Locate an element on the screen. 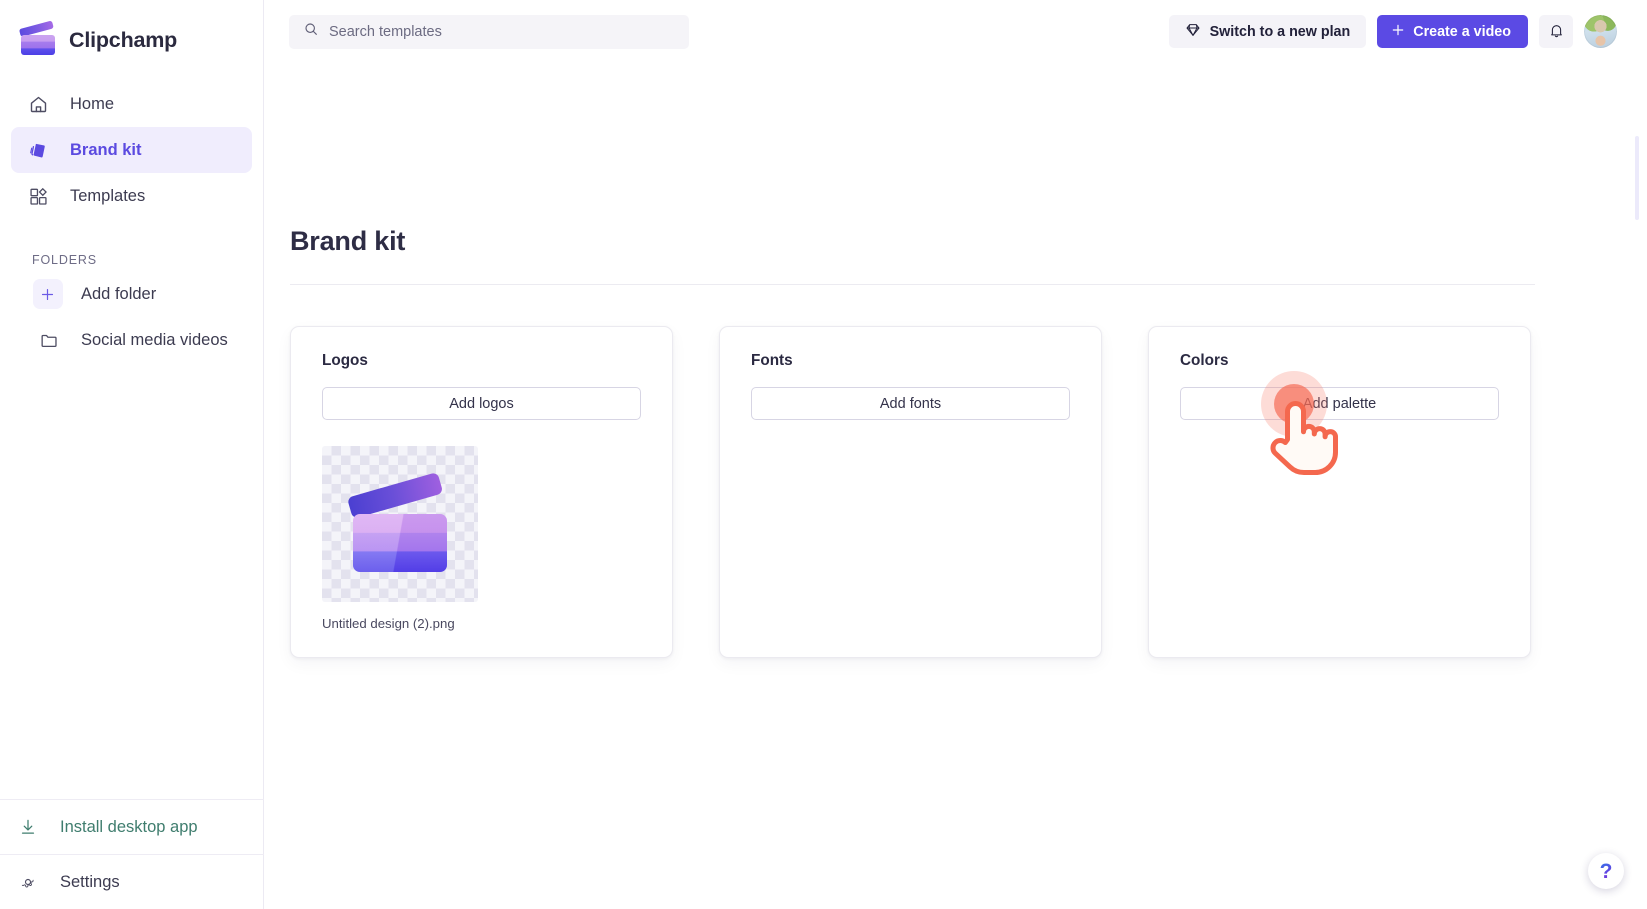 Image resolution: width=1647 pixels, height=909 pixels. plus-icon-chip is located at coordinates (47, 294).